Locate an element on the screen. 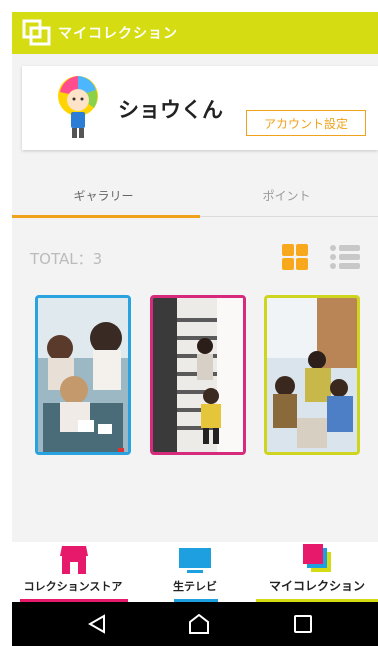 Image resolution: width=378 pixels, height=646 pixels. tab-points: ポイント is located at coordinates (286, 199).